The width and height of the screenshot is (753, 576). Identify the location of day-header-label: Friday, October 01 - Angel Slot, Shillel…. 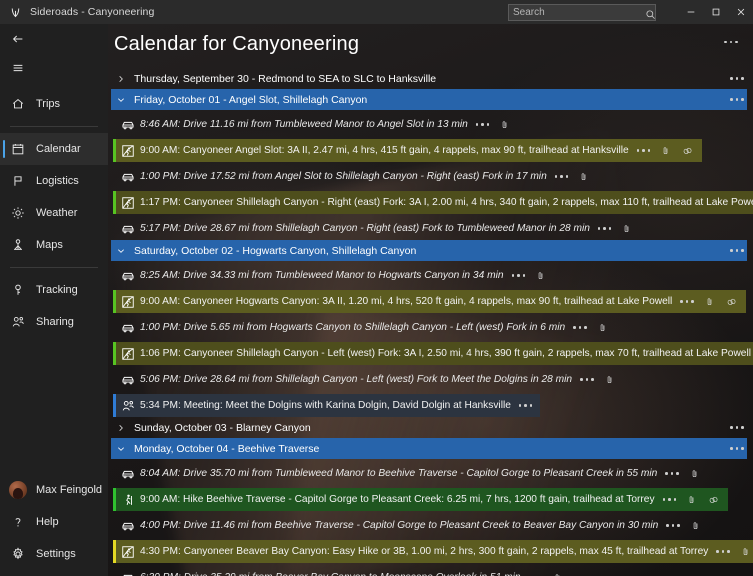
(251, 99).